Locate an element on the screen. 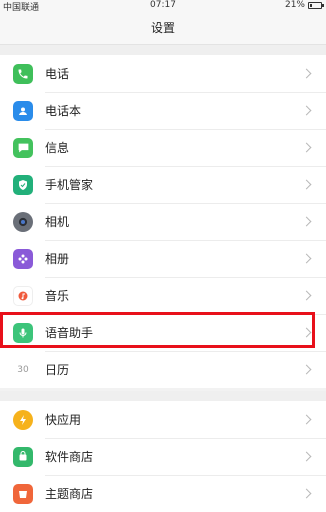 The width and height of the screenshot is (326, 512). status-bar: 中国联通 07:17 21% is located at coordinates (163, 6).